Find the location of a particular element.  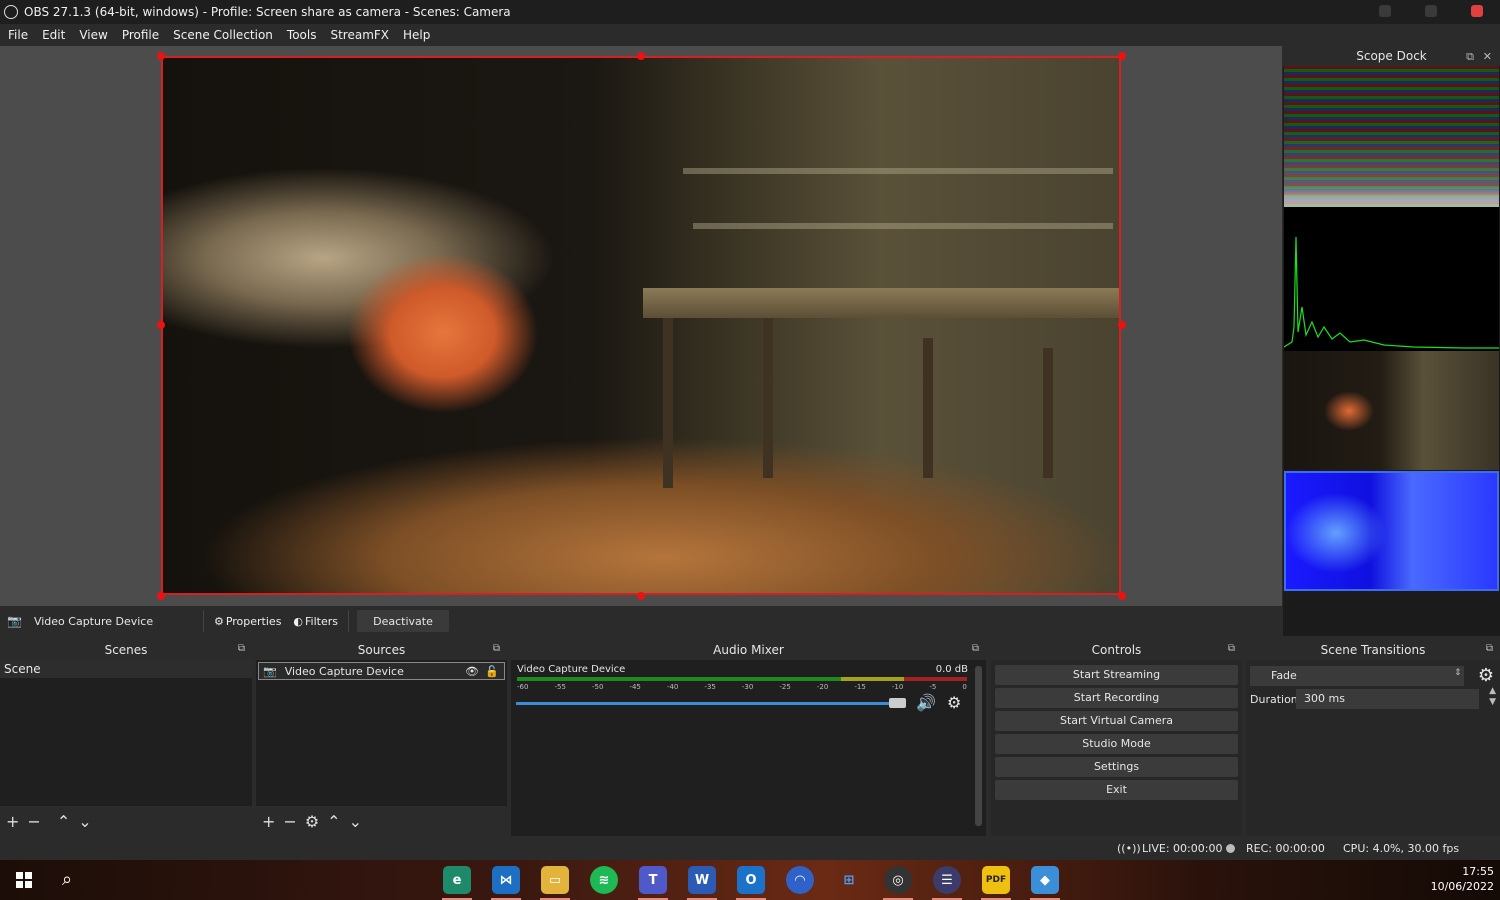

system-clock: 17:55 10/06/2022 is located at coordinates (1462, 879).